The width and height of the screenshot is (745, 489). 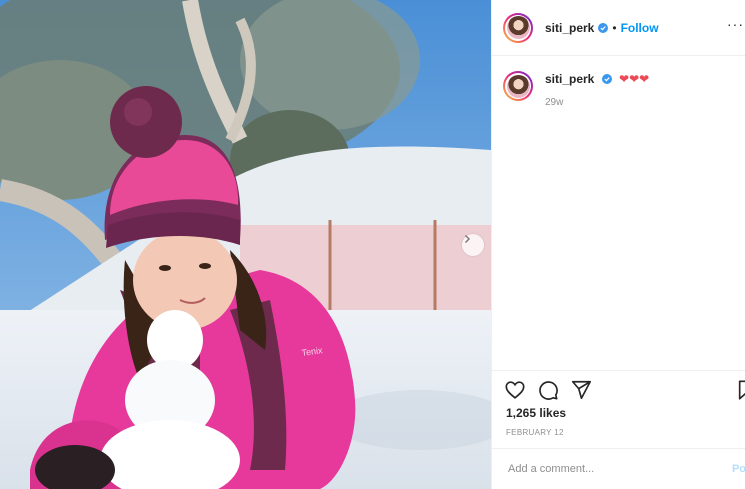 What do you see at coordinates (548, 390) in the screenshot?
I see `comment-icon` at bounding box center [548, 390].